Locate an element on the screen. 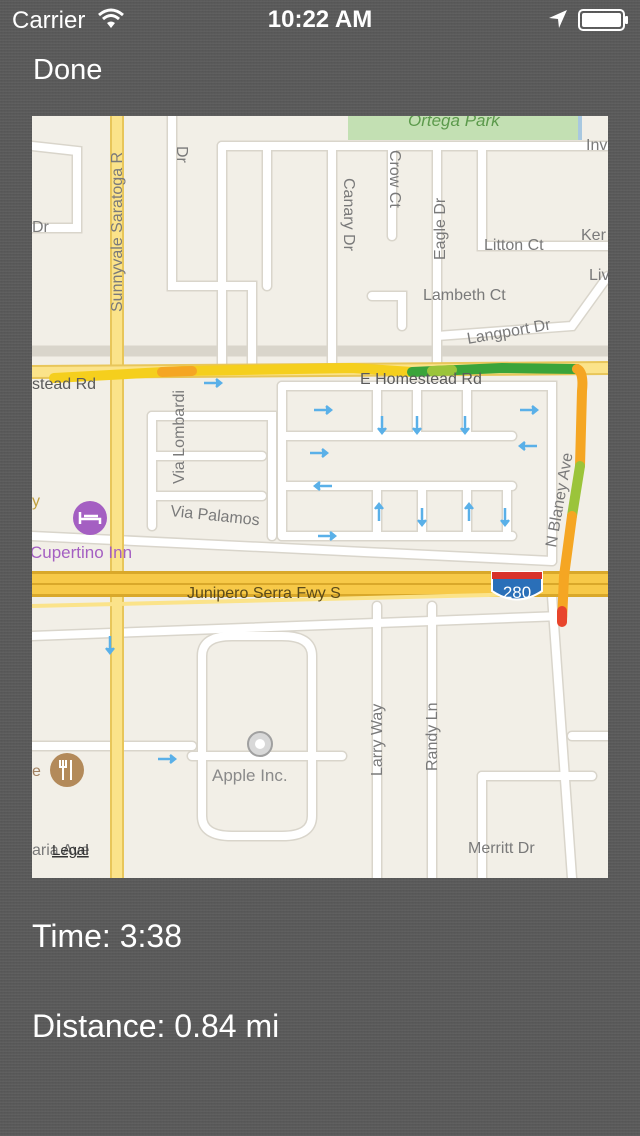 Image resolution: width=640 pixels, height=1136 pixels. distance-label: Distance: 0.84 mi is located at coordinates (156, 1026).